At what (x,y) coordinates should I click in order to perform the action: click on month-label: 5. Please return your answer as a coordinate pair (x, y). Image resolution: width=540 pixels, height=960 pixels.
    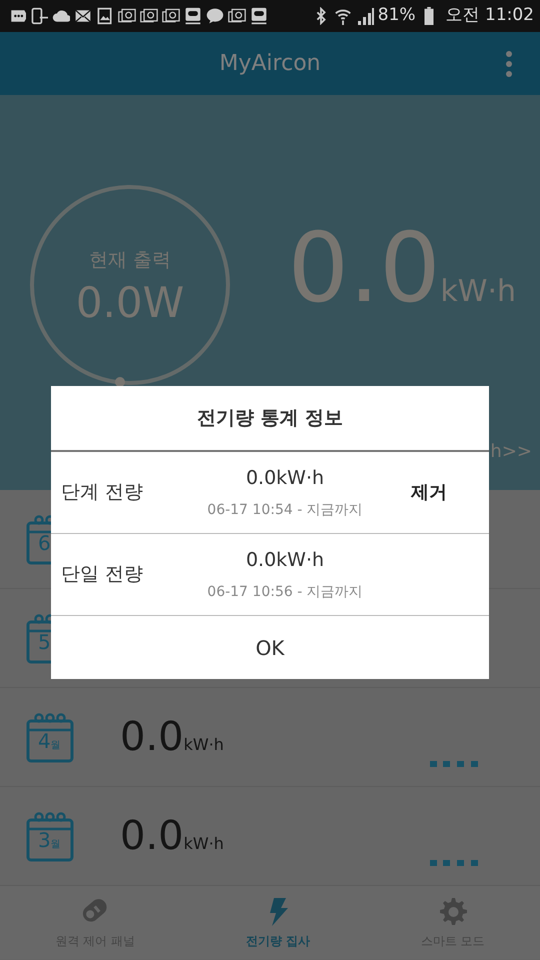
    Looking at the image, I should click on (44, 642).